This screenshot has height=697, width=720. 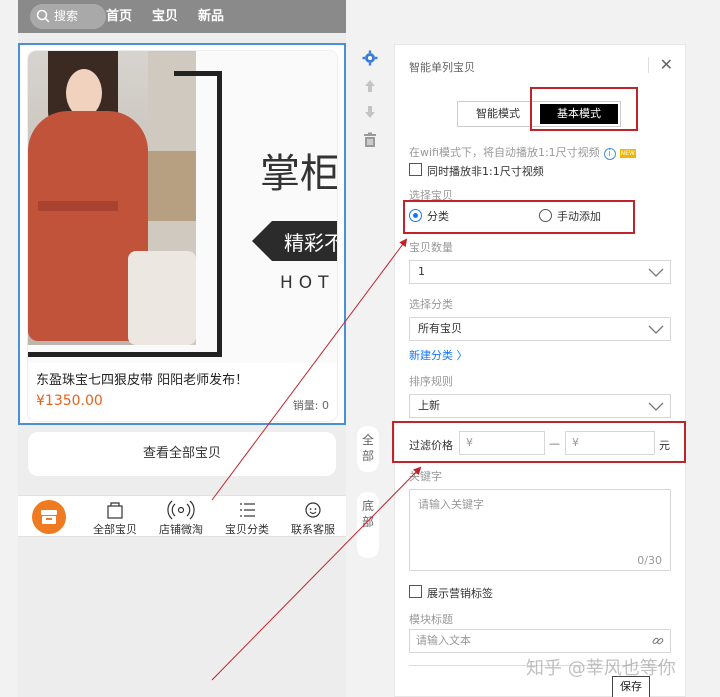 I want to click on product-price: ¥1350.00, so click(x=69, y=401).